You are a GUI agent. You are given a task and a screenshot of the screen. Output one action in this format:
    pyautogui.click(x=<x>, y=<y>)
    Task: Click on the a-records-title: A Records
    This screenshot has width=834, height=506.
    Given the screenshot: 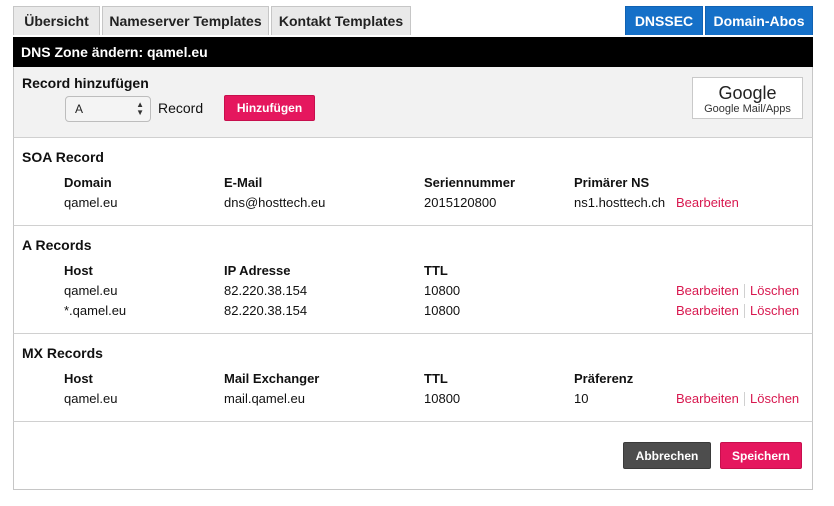 What is the action you would take?
    pyautogui.click(x=57, y=245)
    